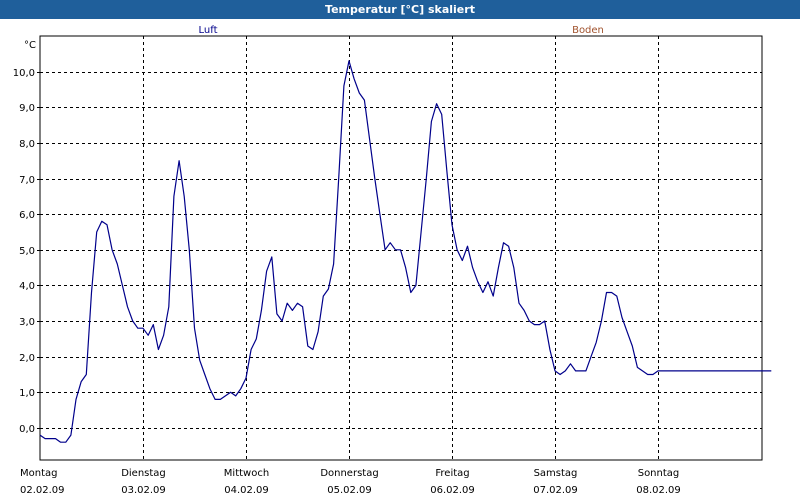  What do you see at coordinates (27, 429) in the screenshot?
I see `y-tick-label: 0,0` at bounding box center [27, 429].